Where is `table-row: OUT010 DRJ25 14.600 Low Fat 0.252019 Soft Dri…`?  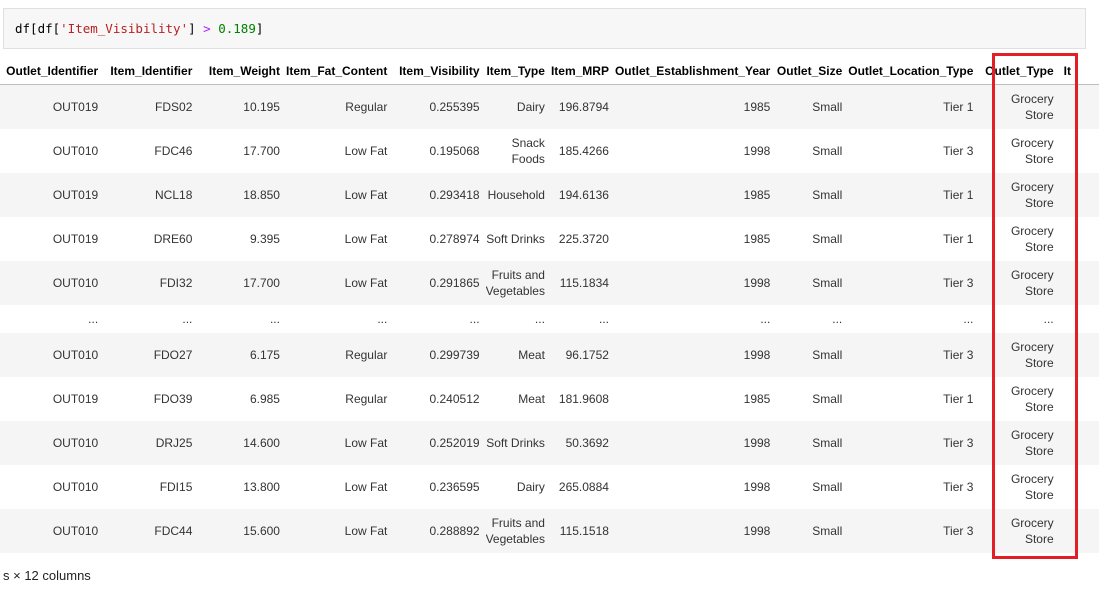
table-row: OUT010 DRJ25 14.600 Low Fat 0.252019 Soft Dri… is located at coordinates (549, 443).